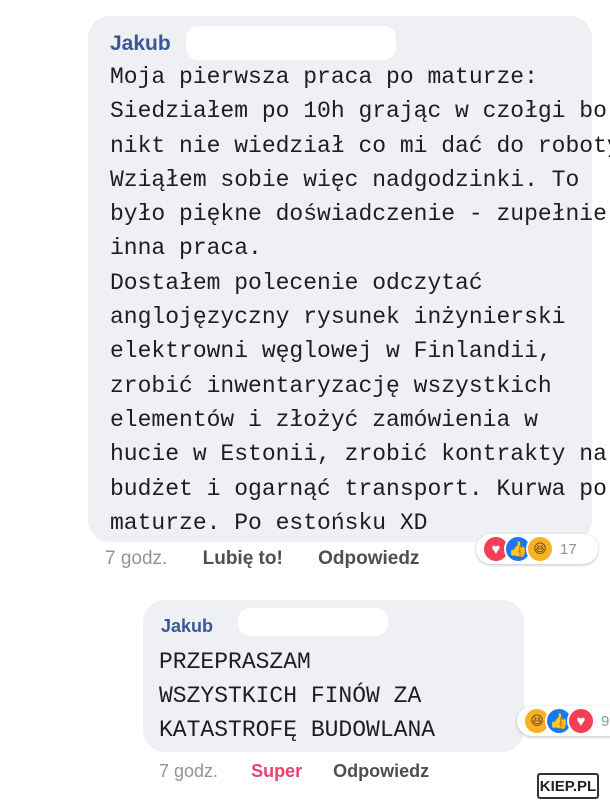 The width and height of the screenshot is (610, 808). I want to click on comment-actions: 7 godz. Lubię to! Odpowiedz, so click(277, 559).